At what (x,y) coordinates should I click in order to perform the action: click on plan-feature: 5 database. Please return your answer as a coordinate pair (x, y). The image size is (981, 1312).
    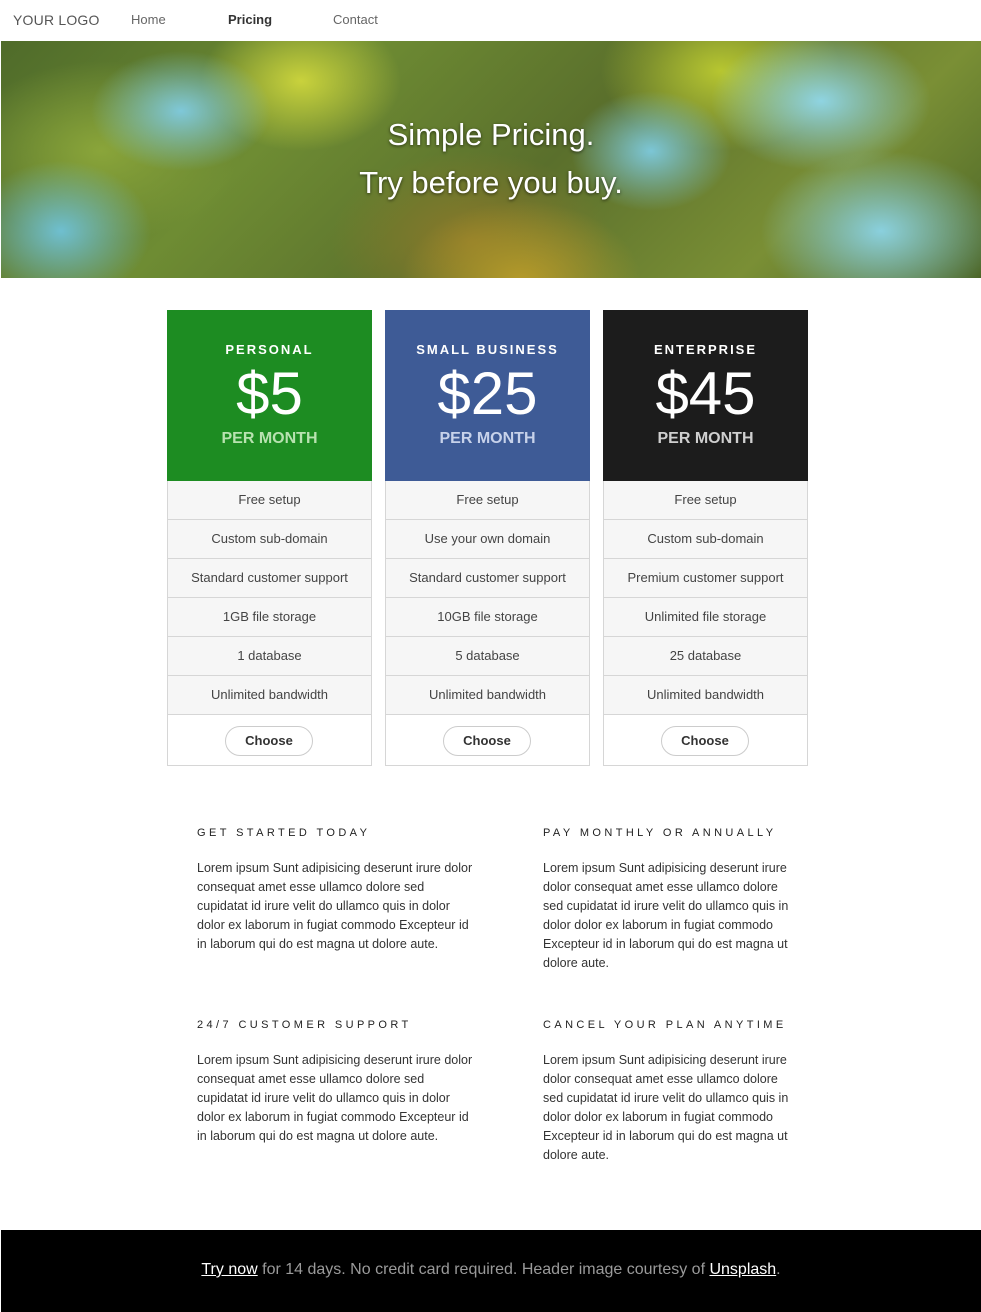
    Looking at the image, I should click on (487, 656).